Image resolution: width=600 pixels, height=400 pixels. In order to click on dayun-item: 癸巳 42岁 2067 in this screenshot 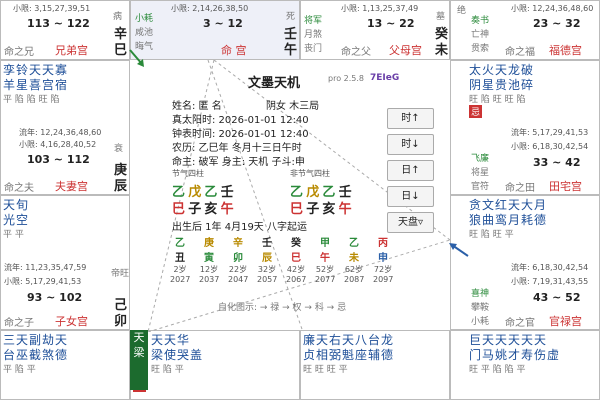, I will do `click(296, 261)`.